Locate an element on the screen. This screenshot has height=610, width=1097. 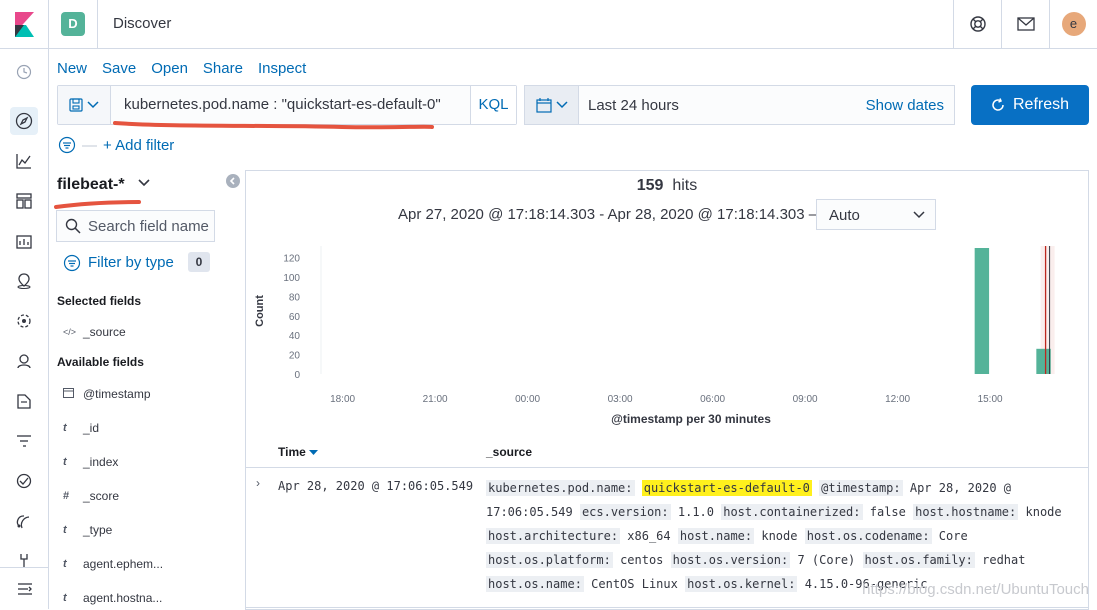
field-name: _index is located at coordinates (101, 462).